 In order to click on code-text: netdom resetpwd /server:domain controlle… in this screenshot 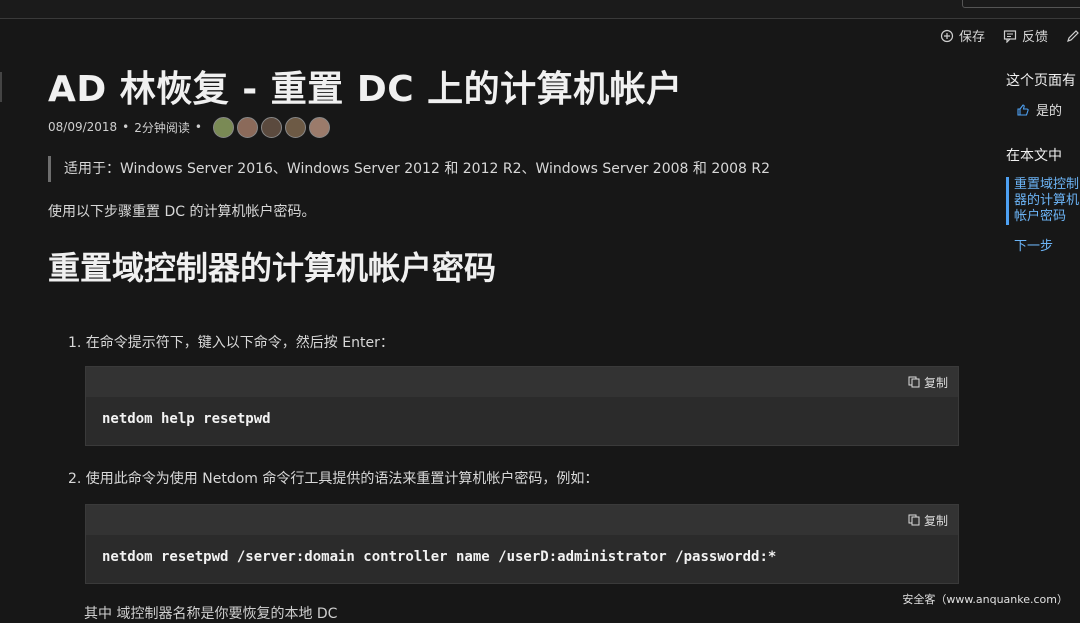, I will do `click(522, 559)`.